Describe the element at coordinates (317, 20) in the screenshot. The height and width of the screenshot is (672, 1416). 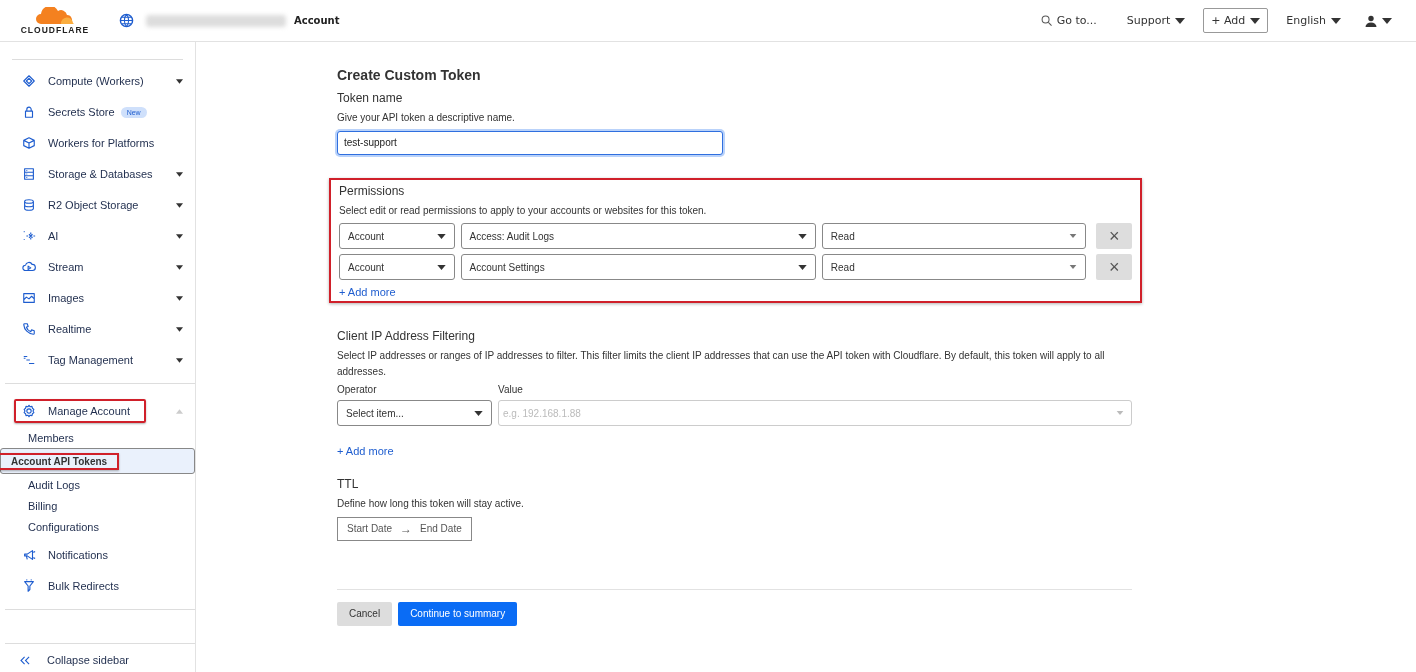
I see `account-crumb: Account` at that location.